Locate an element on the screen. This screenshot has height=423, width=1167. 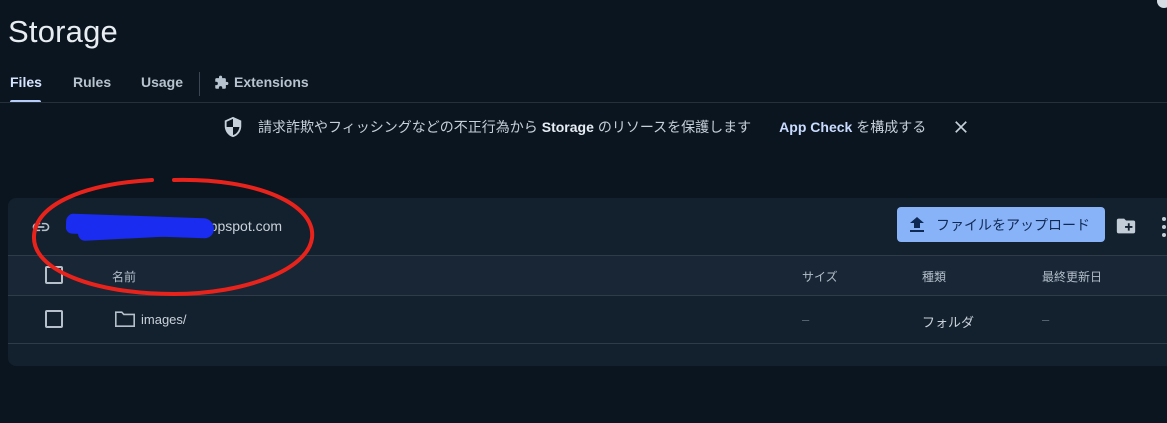
table-row: images/ – フォルダ – is located at coordinates (587, 319).